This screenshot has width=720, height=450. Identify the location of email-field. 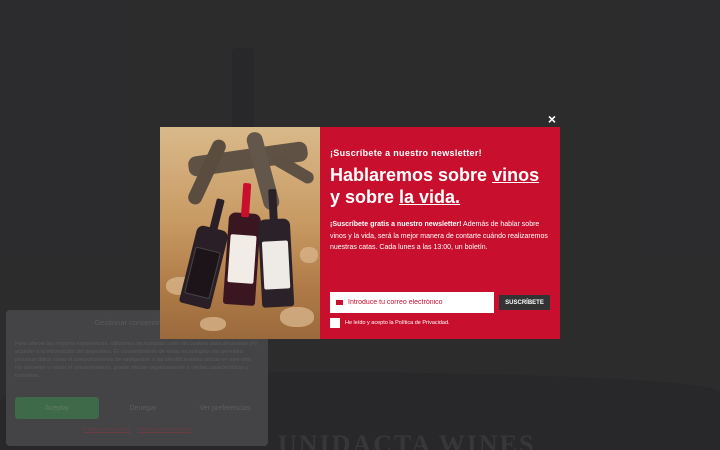
(412, 302).